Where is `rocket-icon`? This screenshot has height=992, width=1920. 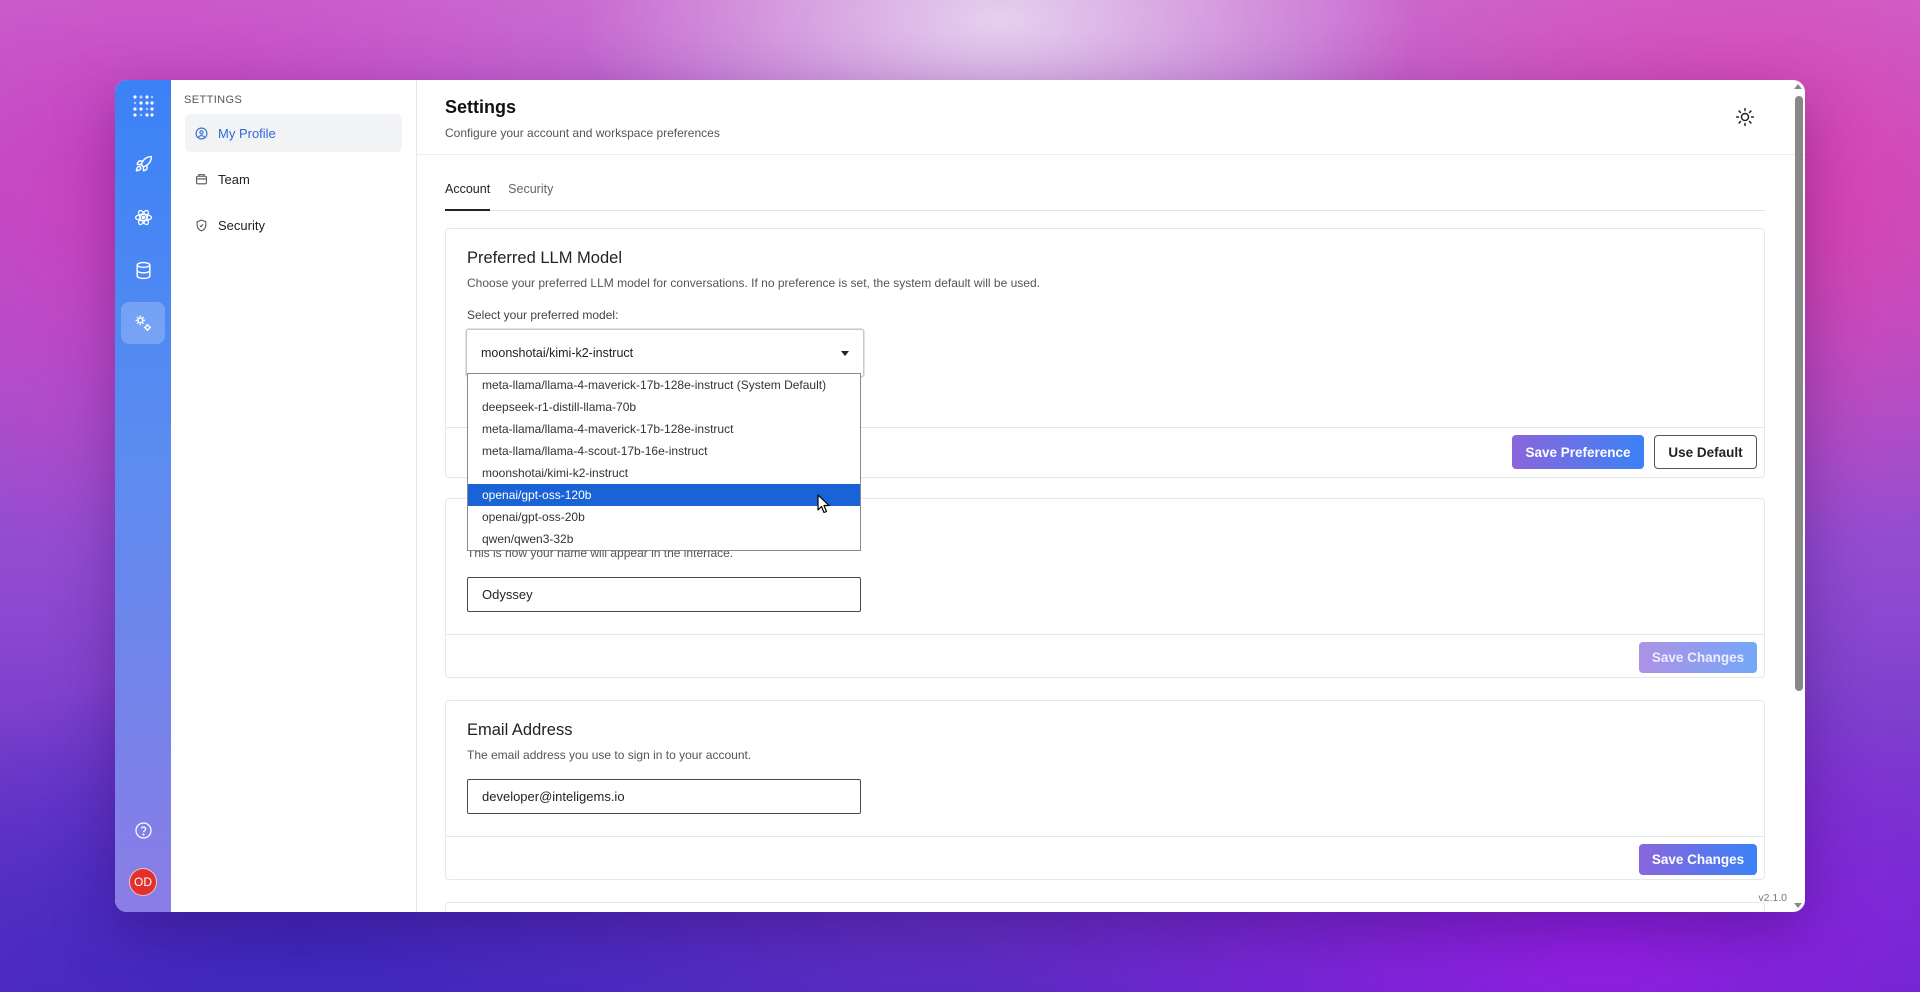 rocket-icon is located at coordinates (143, 163).